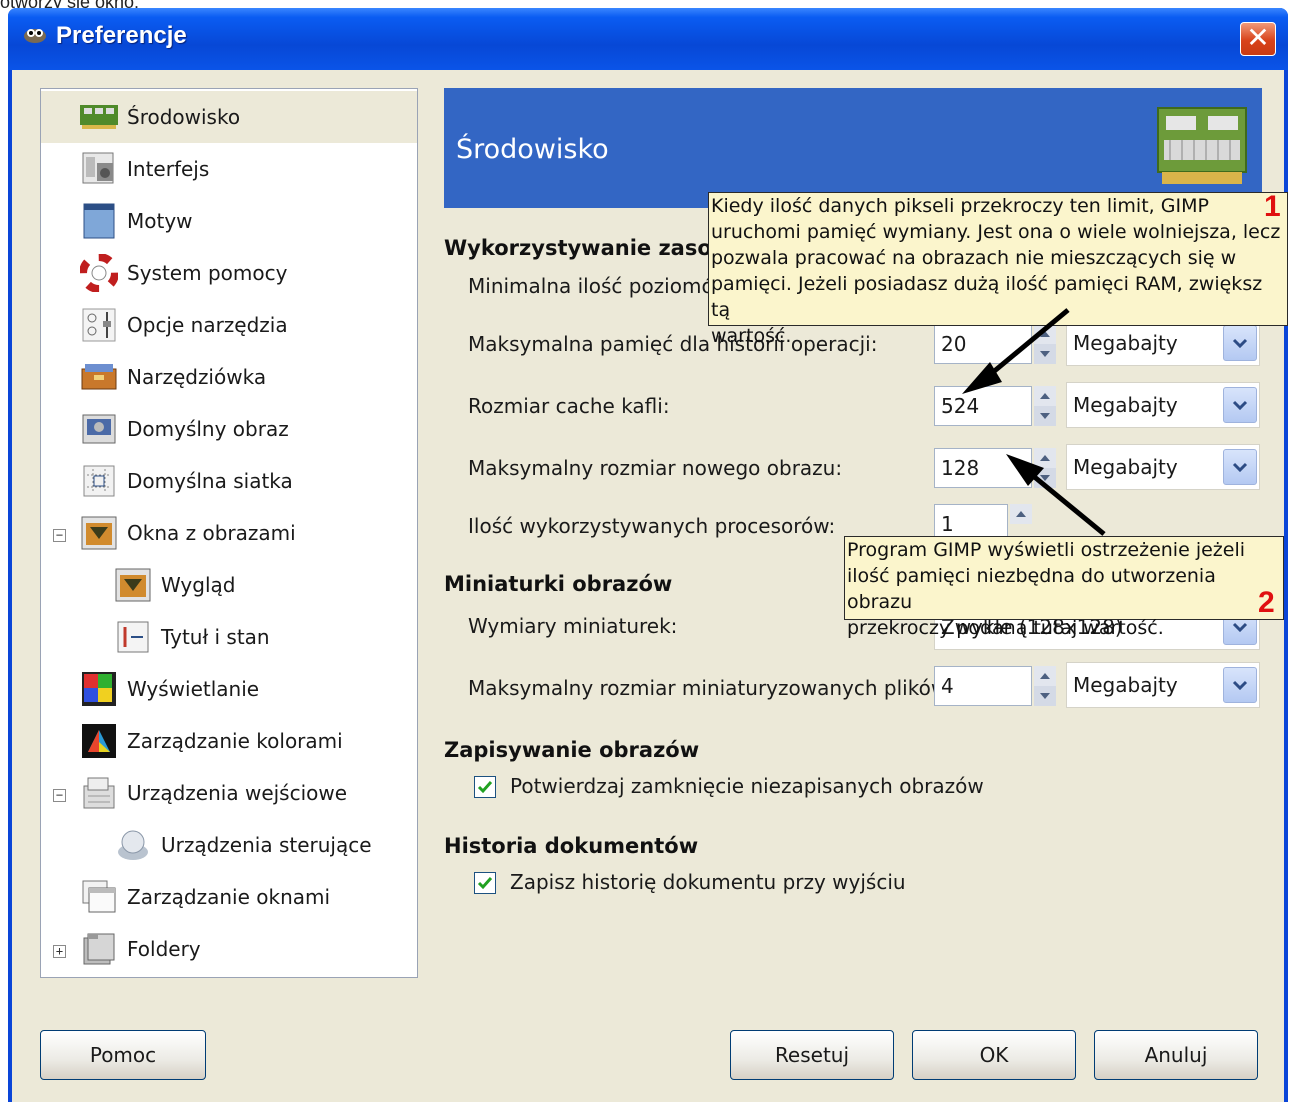 The width and height of the screenshot is (1290, 1102). I want to click on help-button: Pomoc, so click(123, 1055).